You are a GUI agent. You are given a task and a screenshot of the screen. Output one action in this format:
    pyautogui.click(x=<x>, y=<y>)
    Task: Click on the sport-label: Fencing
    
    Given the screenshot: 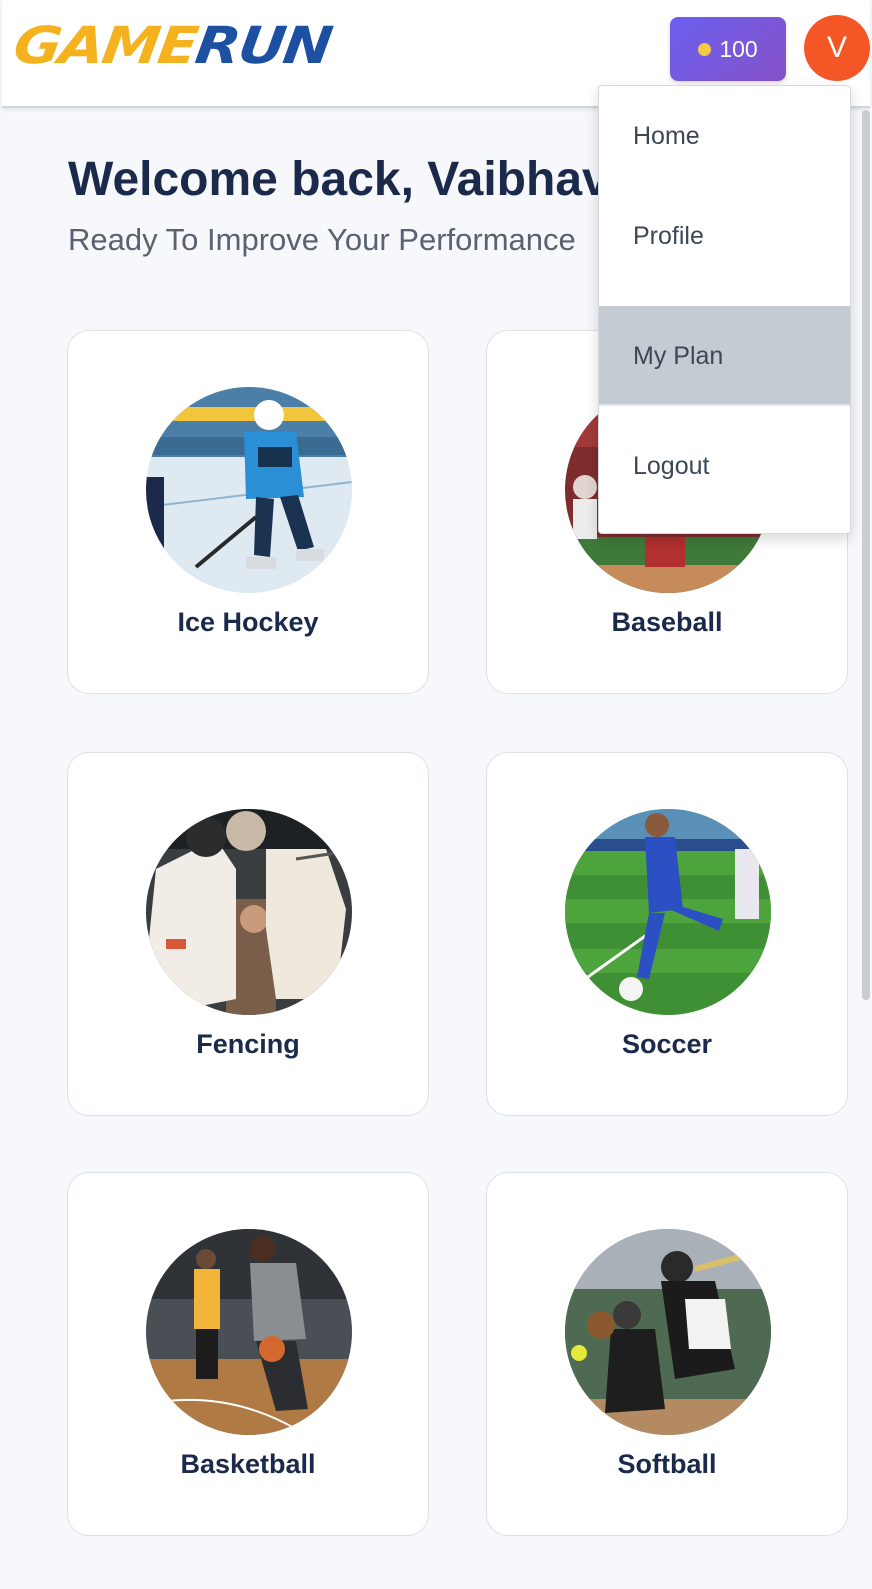 What is the action you would take?
    pyautogui.click(x=248, y=1044)
    